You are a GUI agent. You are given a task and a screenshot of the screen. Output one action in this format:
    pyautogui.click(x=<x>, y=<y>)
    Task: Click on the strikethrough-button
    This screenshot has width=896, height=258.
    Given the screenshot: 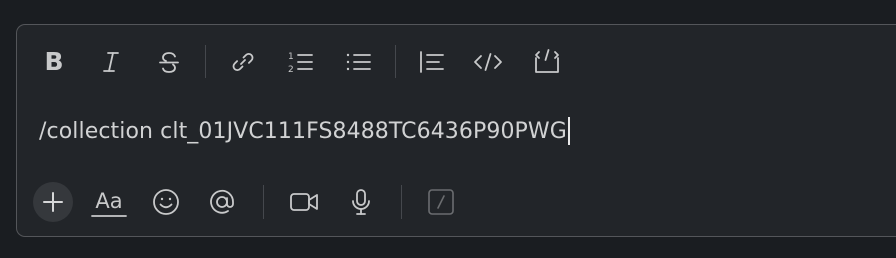 What is the action you would take?
    pyautogui.click(x=169, y=62)
    